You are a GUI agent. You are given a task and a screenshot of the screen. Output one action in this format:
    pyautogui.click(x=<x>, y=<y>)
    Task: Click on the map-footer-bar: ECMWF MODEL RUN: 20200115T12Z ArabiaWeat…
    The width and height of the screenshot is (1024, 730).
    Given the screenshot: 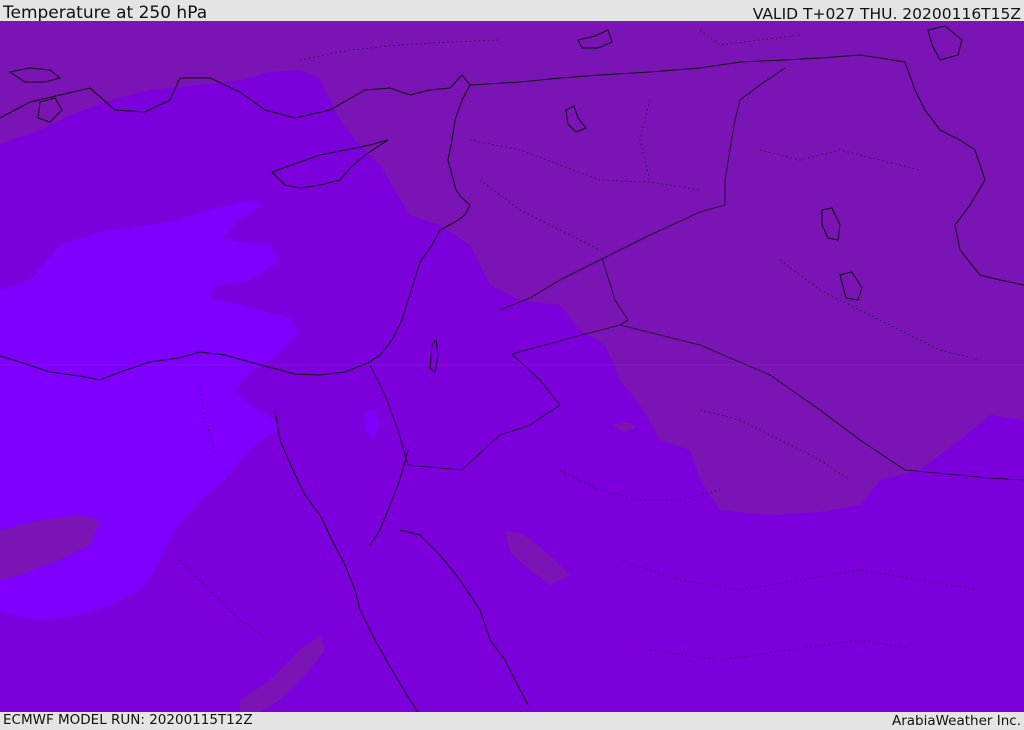 What is the action you would take?
    pyautogui.click(x=512, y=720)
    